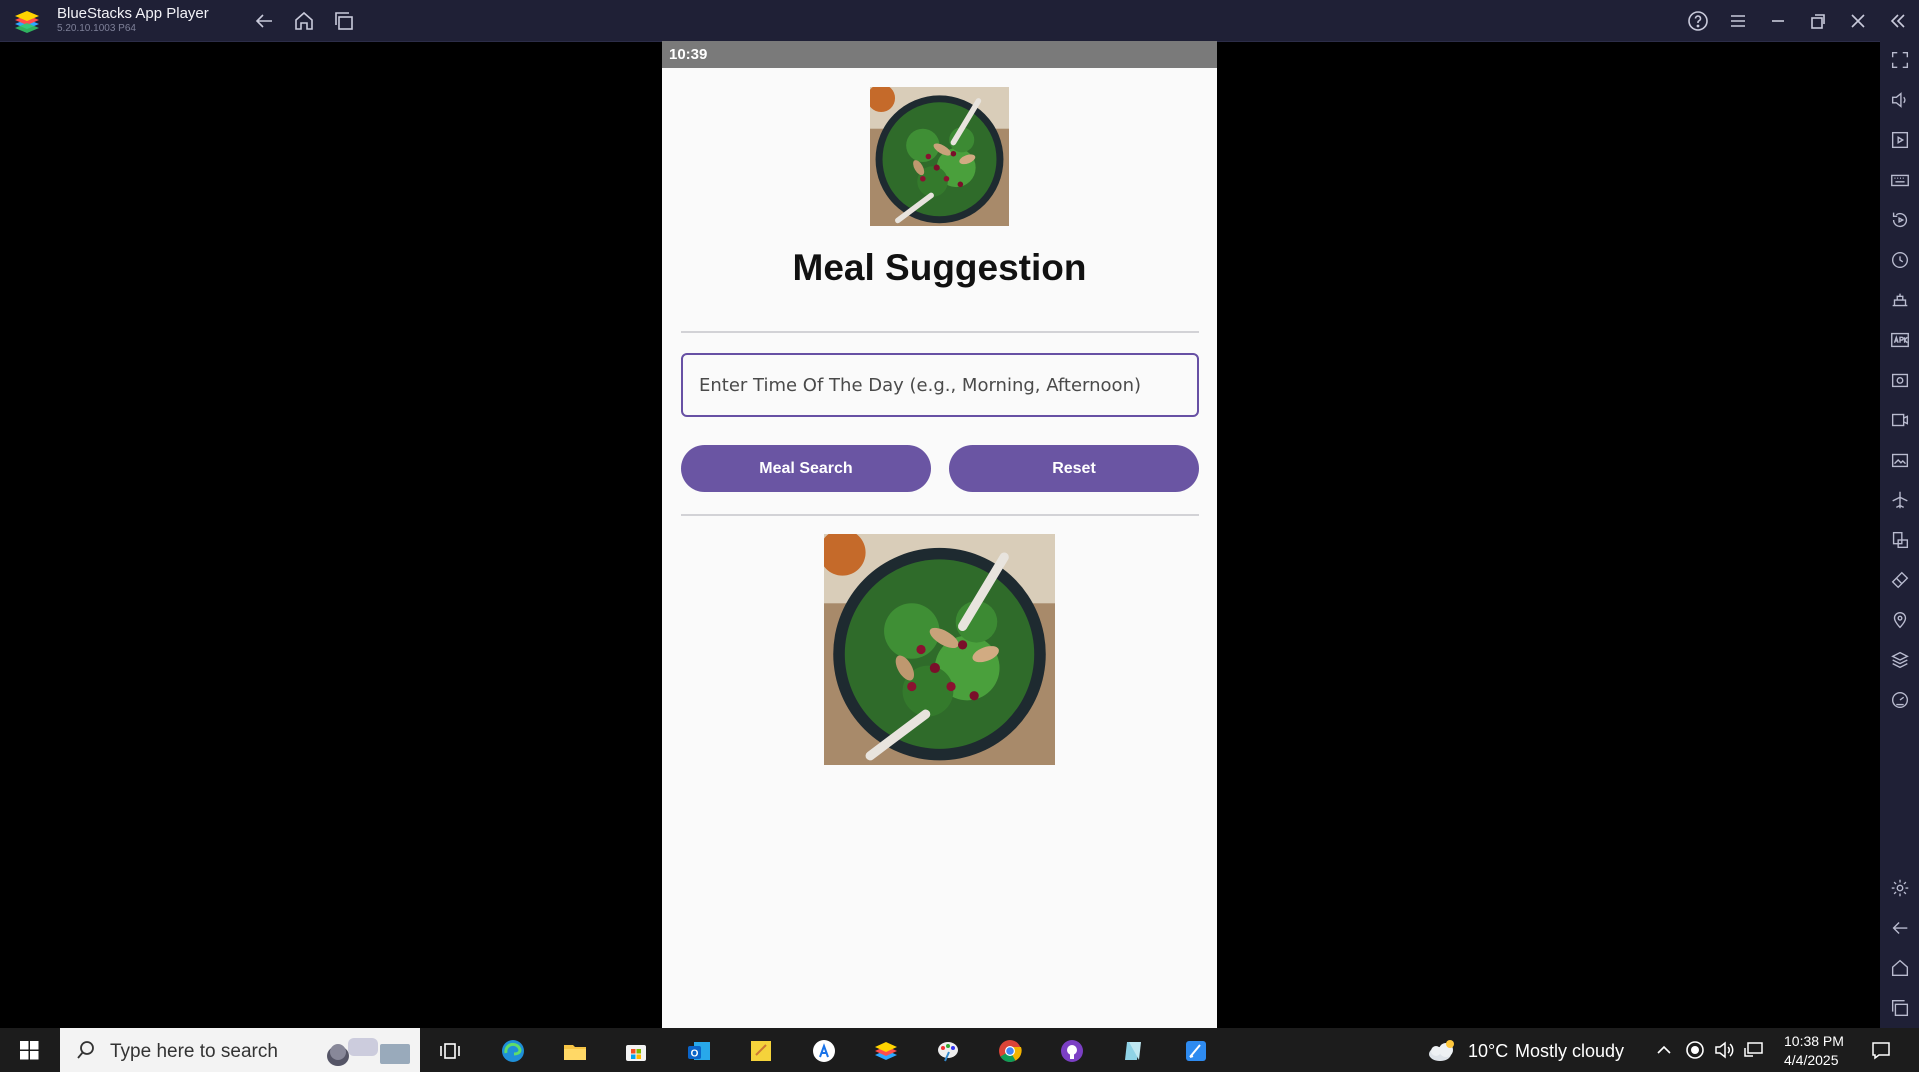 The width and height of the screenshot is (1919, 1072). Describe the element at coordinates (1900, 540) in the screenshot. I see `multi-instance-icon` at that location.